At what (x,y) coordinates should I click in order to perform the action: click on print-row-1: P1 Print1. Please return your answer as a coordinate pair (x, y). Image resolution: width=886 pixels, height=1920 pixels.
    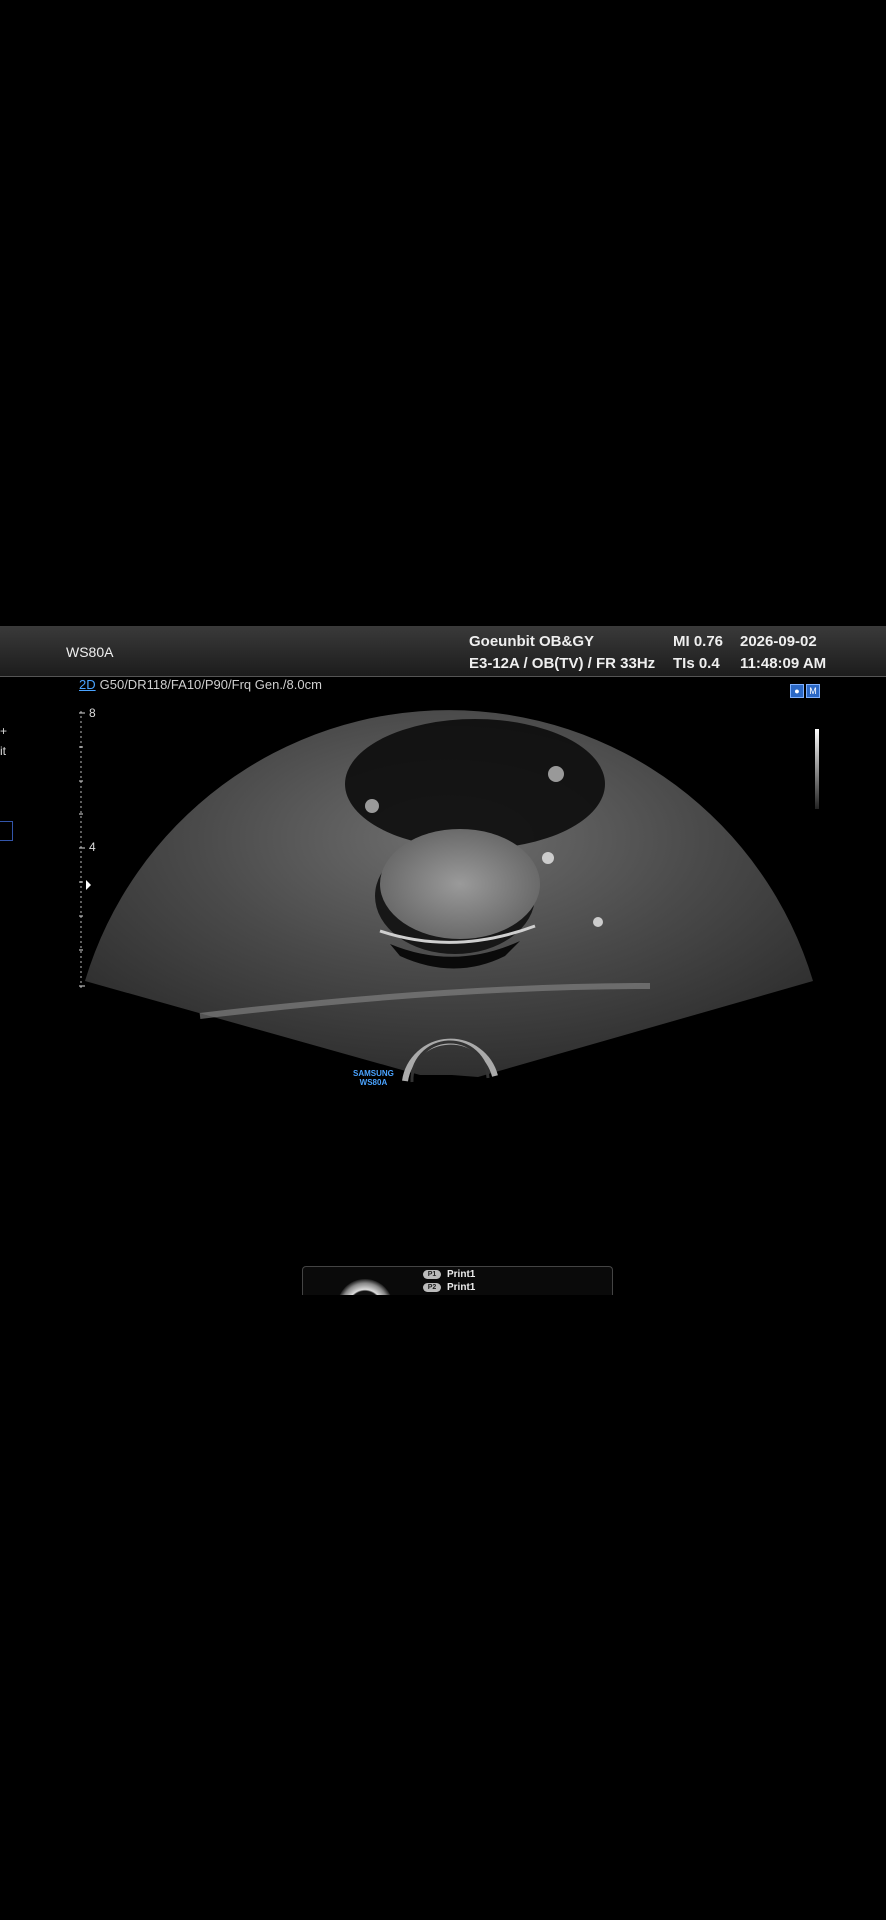
    Looking at the image, I should click on (449, 1274).